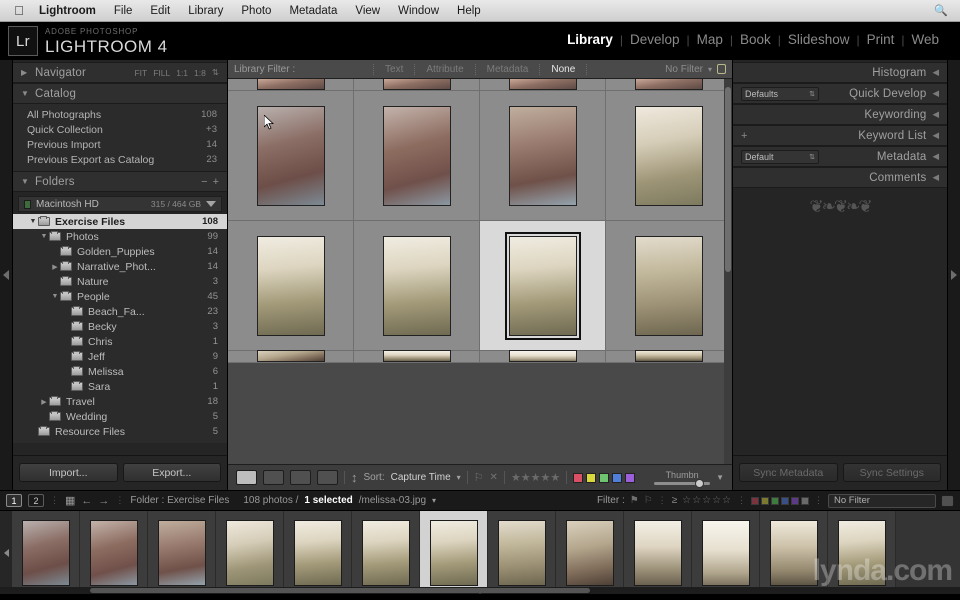 Image resolution: width=960 pixels, height=600 pixels. What do you see at coordinates (120, 281) in the screenshot?
I see `folder-row: Nature 3` at bounding box center [120, 281].